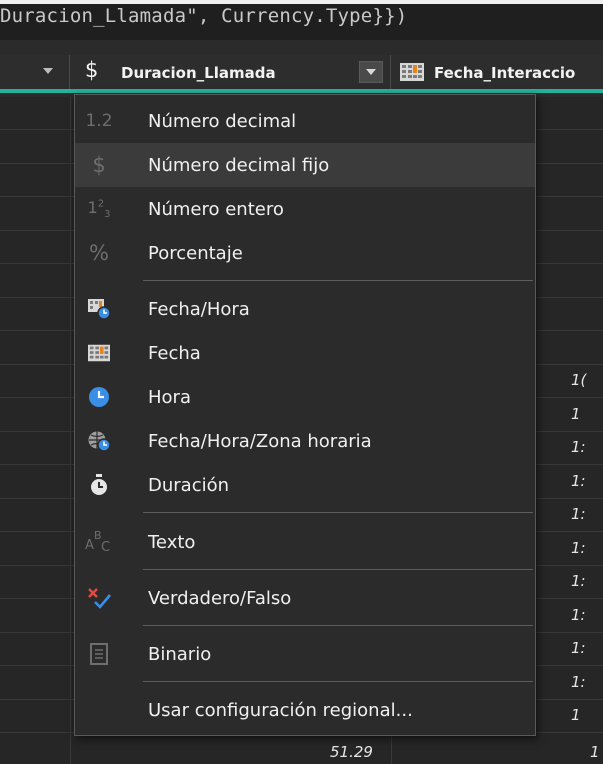  Describe the element at coordinates (99, 598) in the screenshot. I see `true-false-icon` at that location.